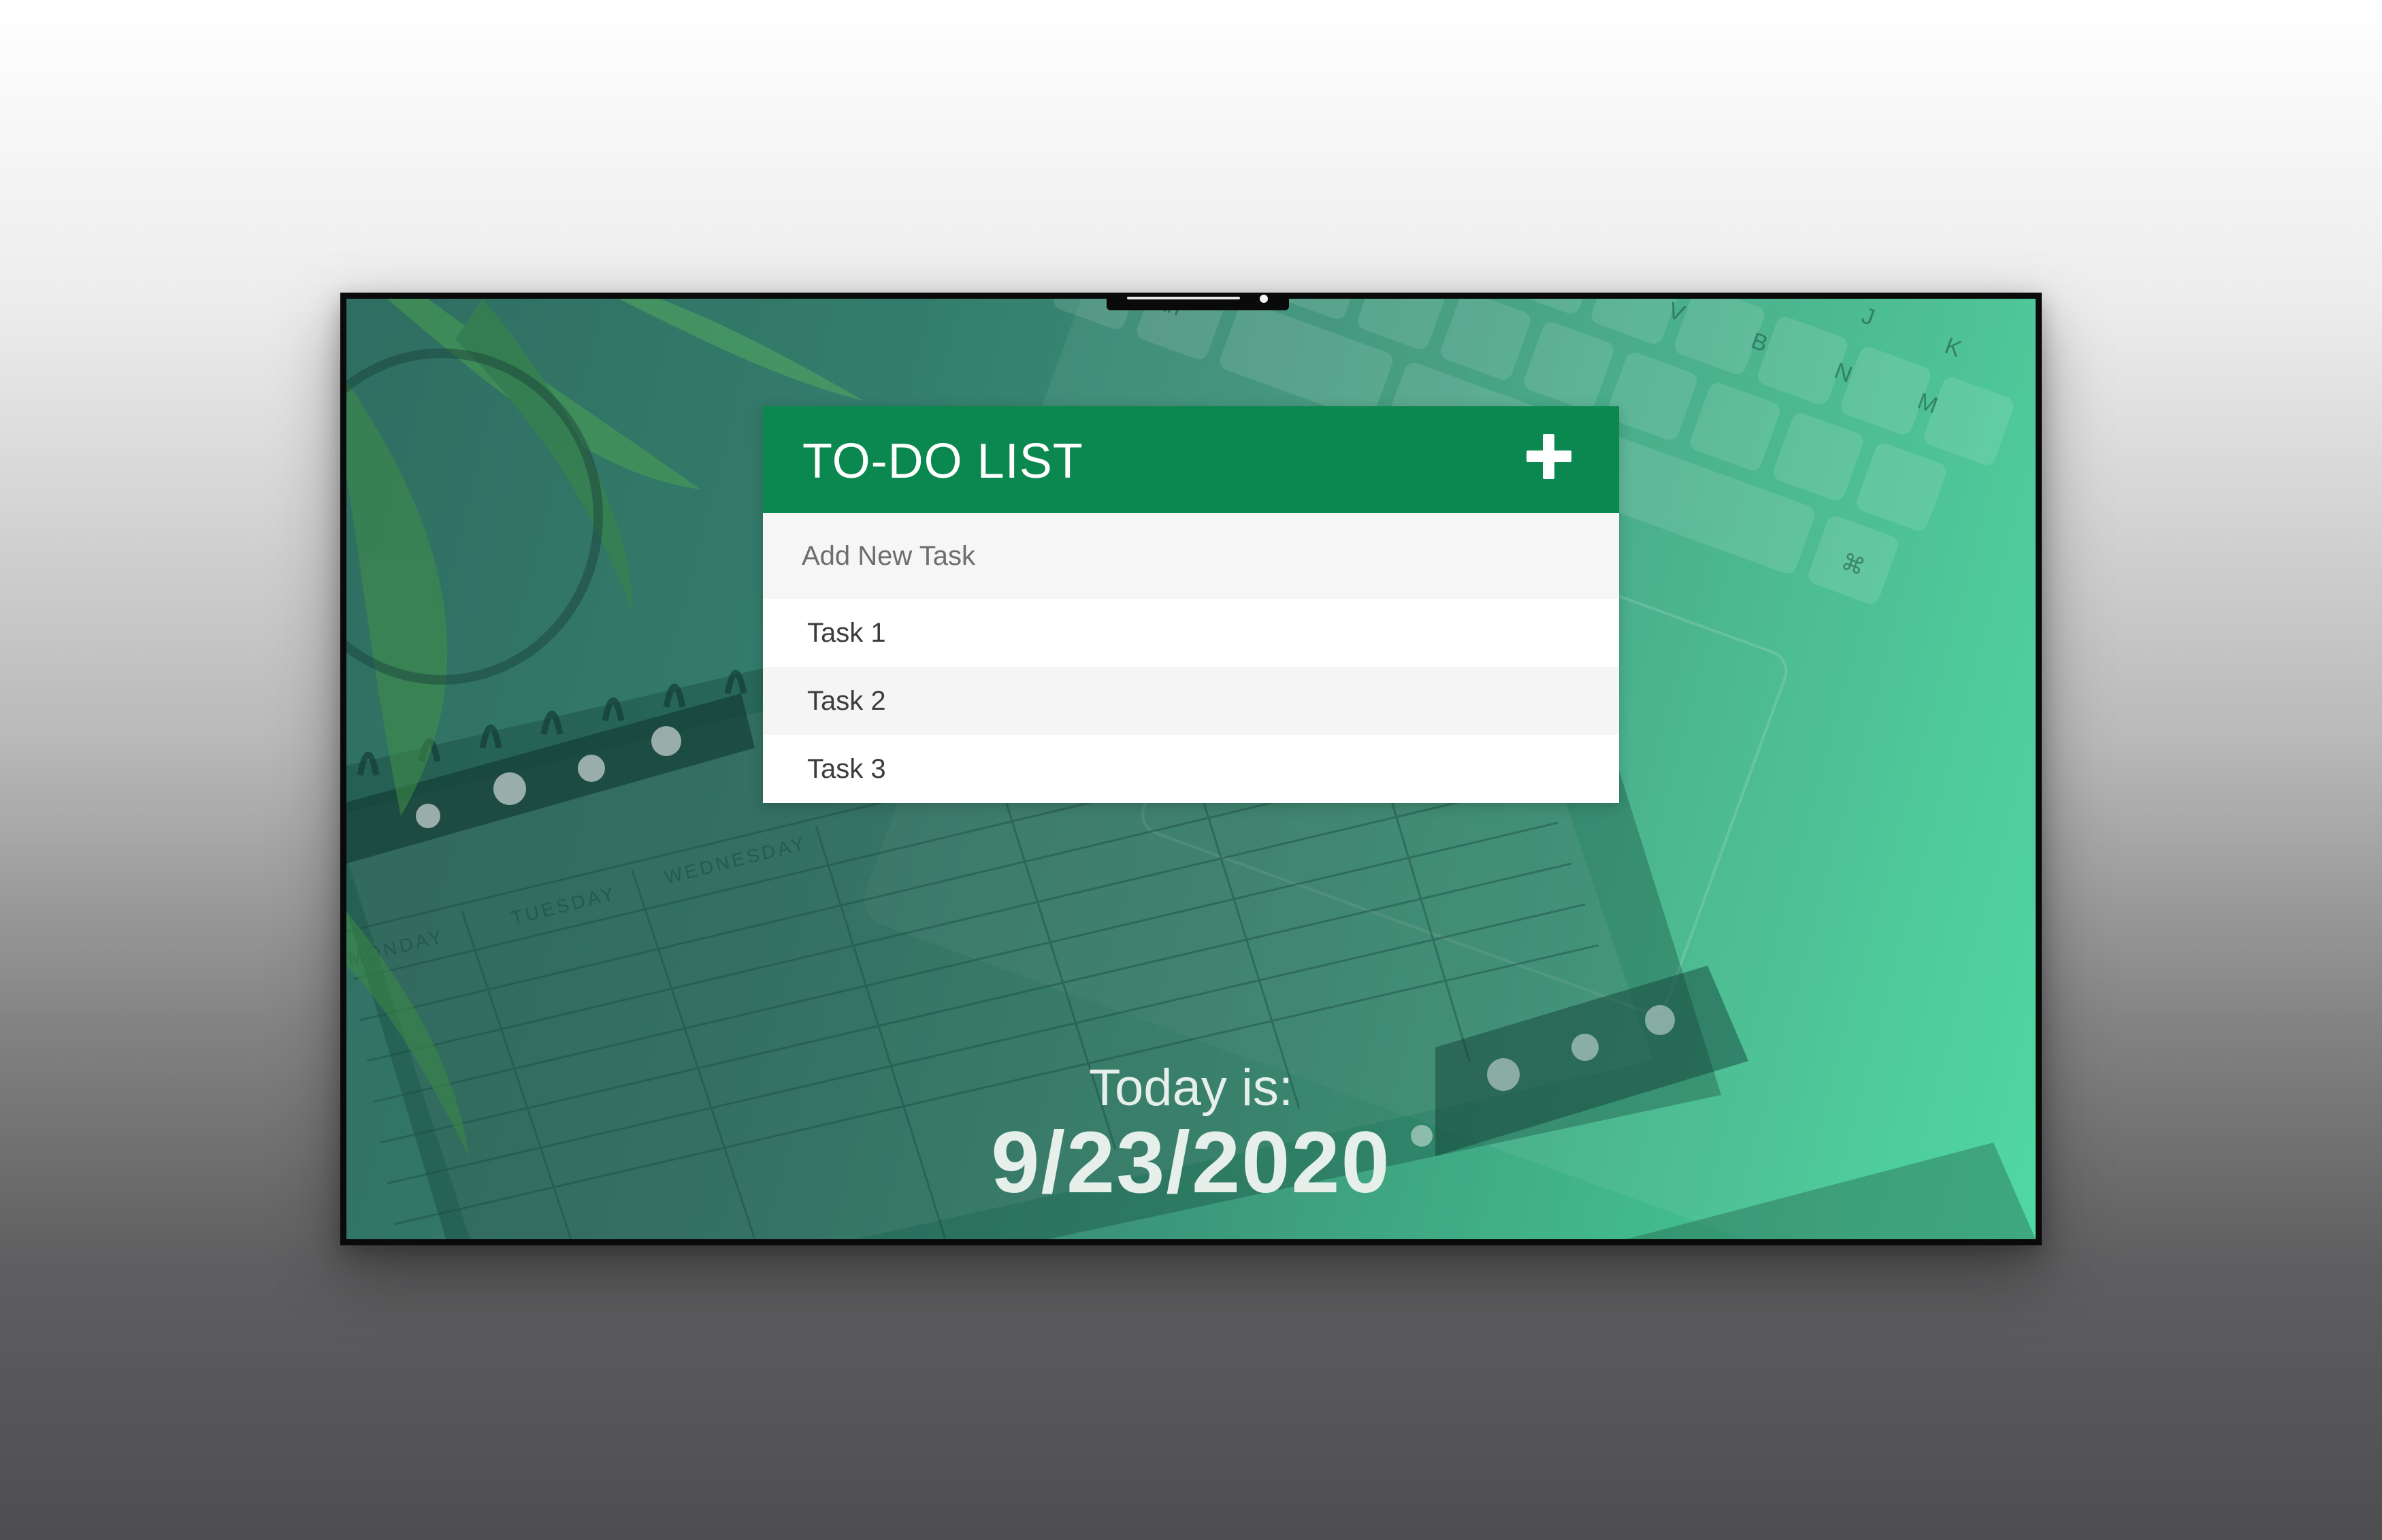 Image resolution: width=2382 pixels, height=1540 pixels. I want to click on task-item: Task 1, so click(1191, 633).